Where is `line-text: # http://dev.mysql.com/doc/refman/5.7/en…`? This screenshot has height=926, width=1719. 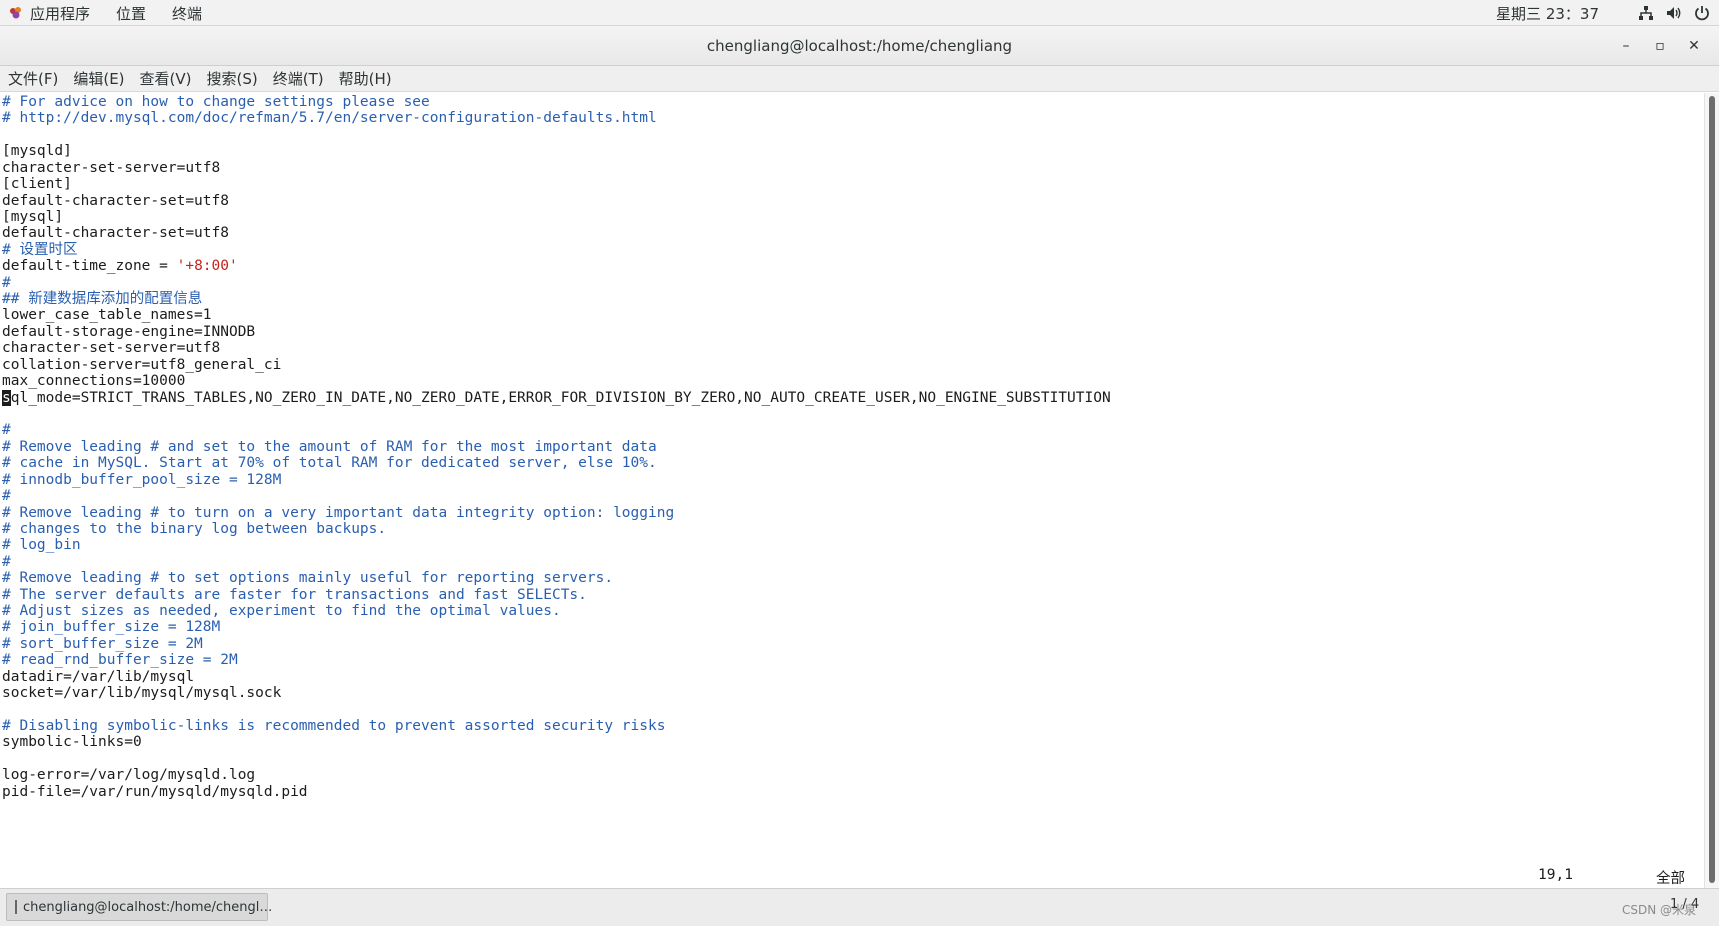
line-text: # http://dev.mysql.com/doc/refman/5.7/en… is located at coordinates (329, 118).